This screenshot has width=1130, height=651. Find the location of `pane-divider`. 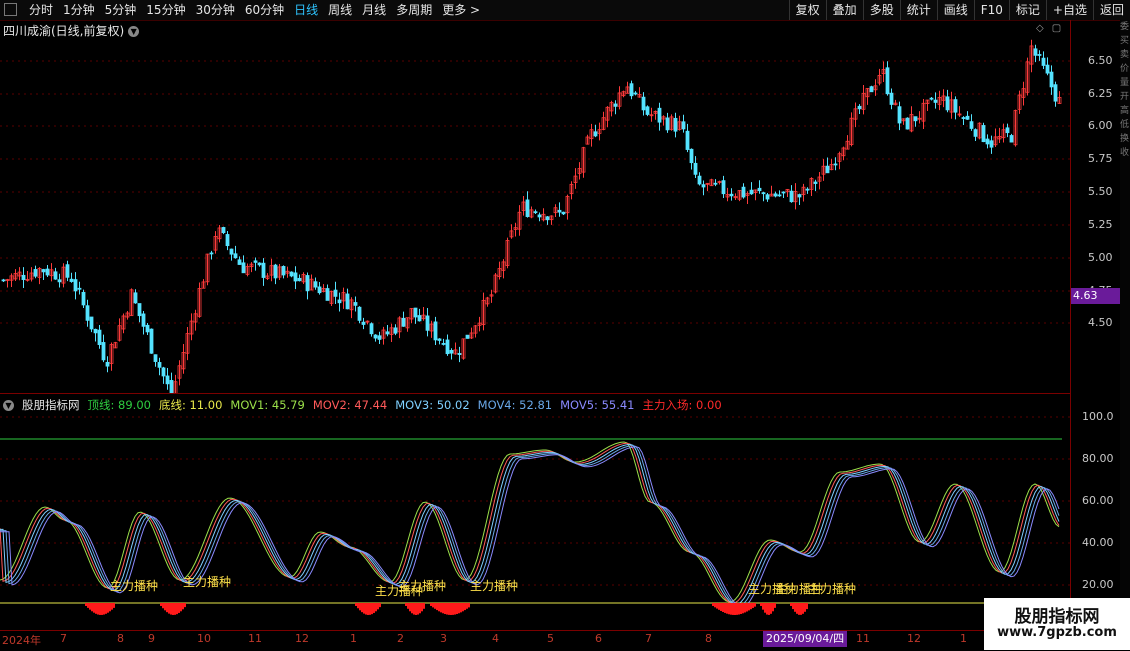

pane-divider is located at coordinates (535, 393).